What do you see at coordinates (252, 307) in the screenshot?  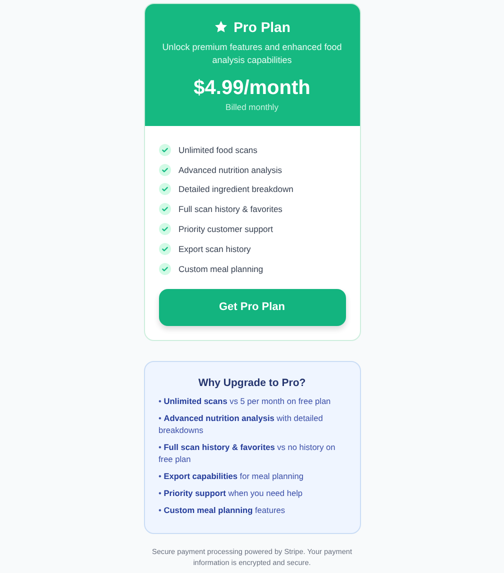 I see `get-pro-button: Get Pro Plan` at bounding box center [252, 307].